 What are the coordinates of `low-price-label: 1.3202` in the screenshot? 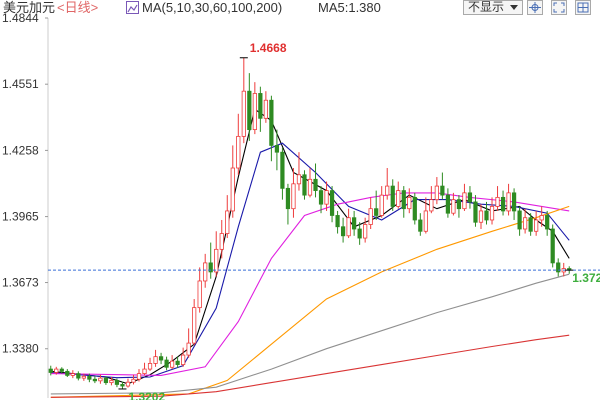 It's located at (146, 395).